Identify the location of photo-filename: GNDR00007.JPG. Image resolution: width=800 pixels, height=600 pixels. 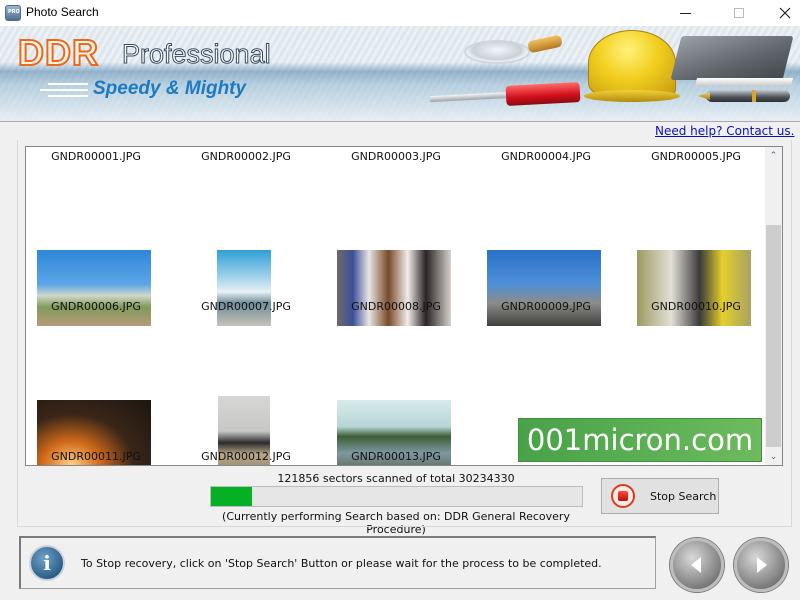
(246, 306).